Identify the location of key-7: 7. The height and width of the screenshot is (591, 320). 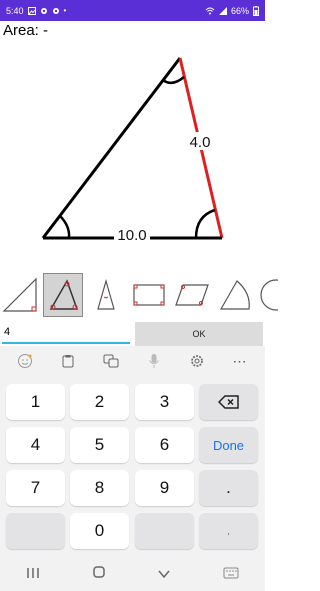
(35, 488).